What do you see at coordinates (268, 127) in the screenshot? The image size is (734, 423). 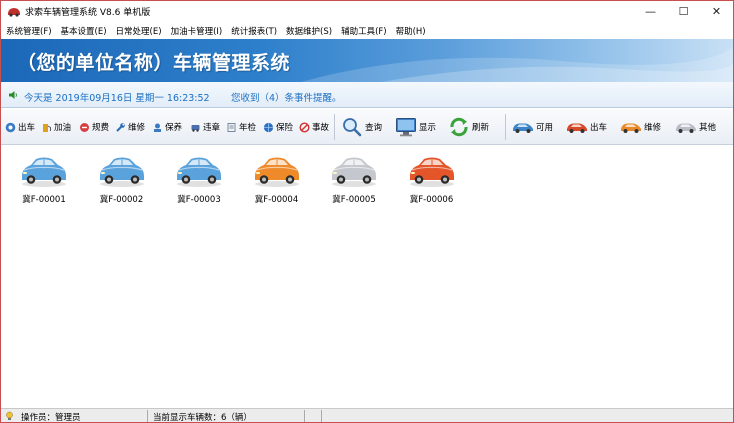 I see `insurance-icon` at bounding box center [268, 127].